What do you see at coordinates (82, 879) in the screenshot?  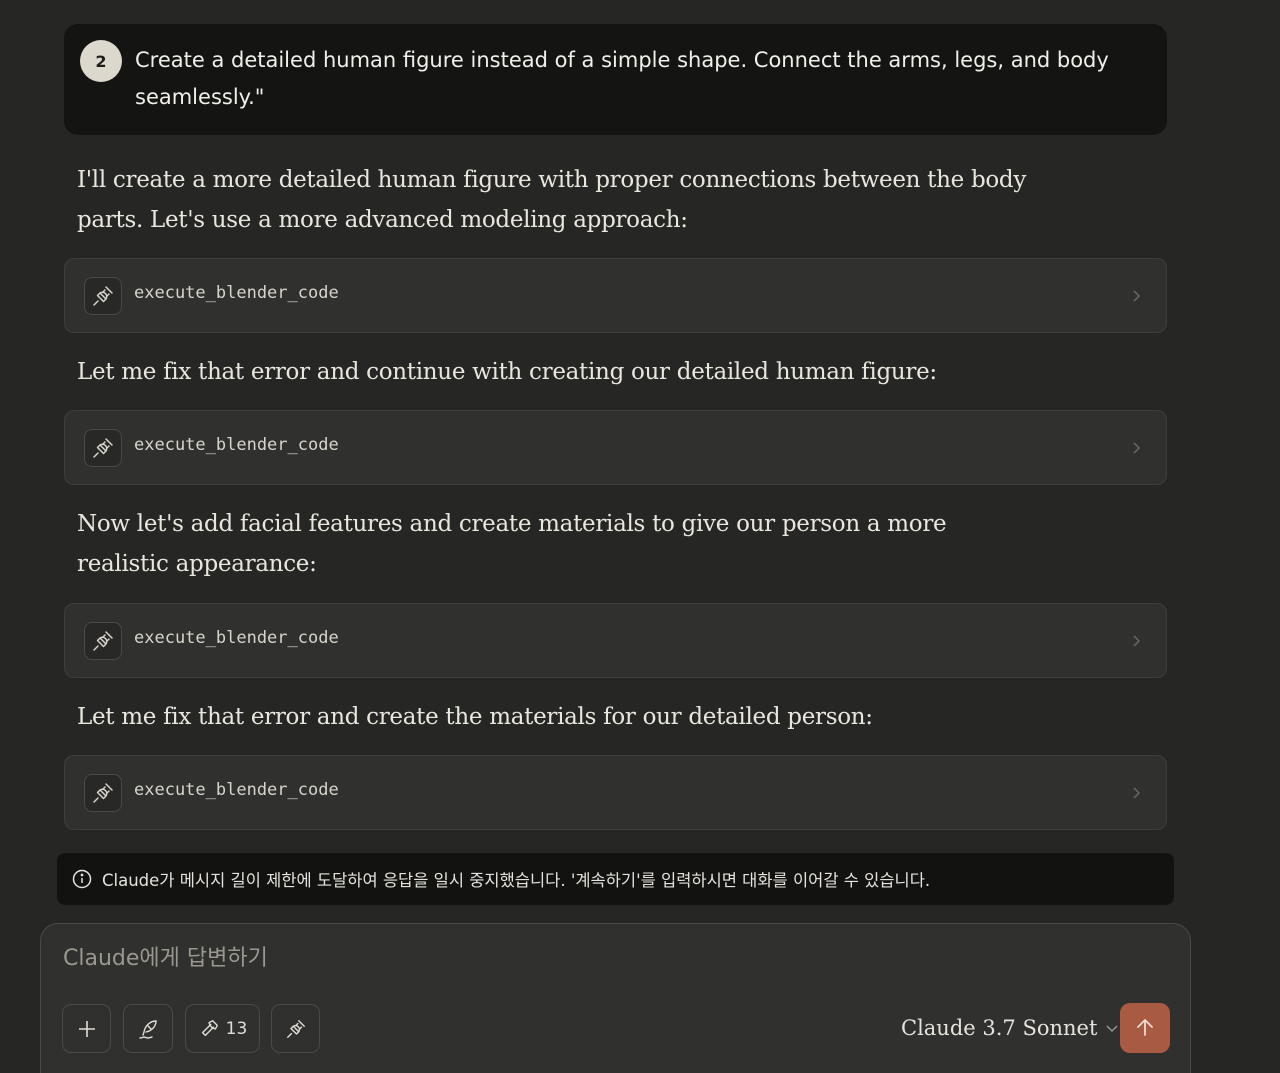 I see `info-icon` at bounding box center [82, 879].